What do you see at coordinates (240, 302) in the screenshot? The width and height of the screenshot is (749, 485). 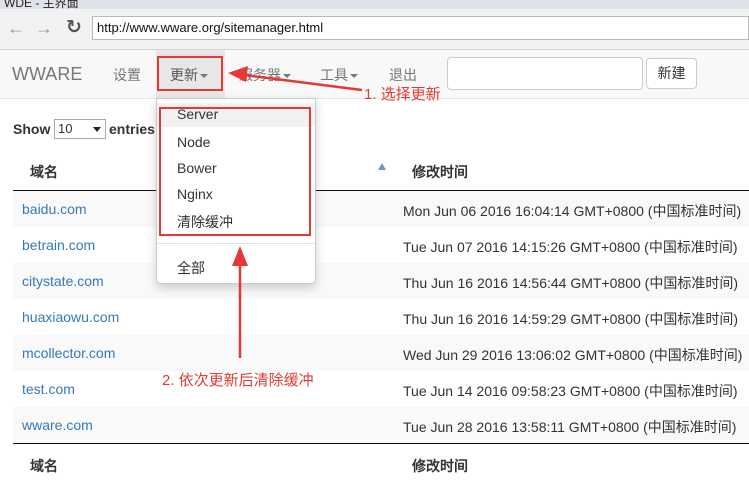 I see `annotation-arrow-step2` at bounding box center [240, 302].